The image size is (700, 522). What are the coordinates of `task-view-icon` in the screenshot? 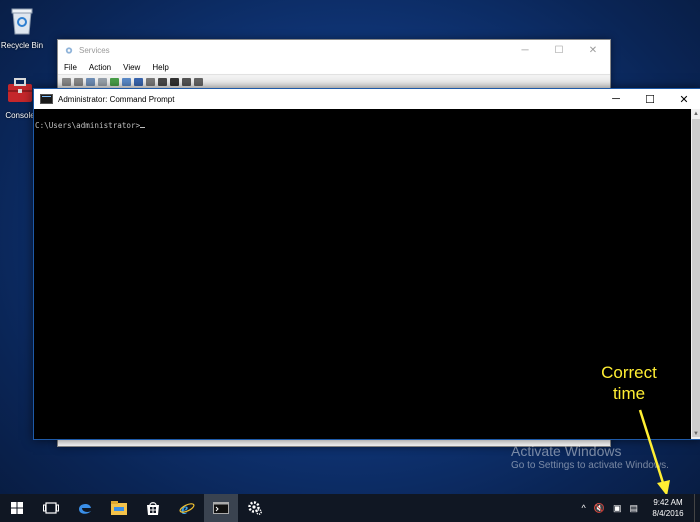 It's located at (51, 508).